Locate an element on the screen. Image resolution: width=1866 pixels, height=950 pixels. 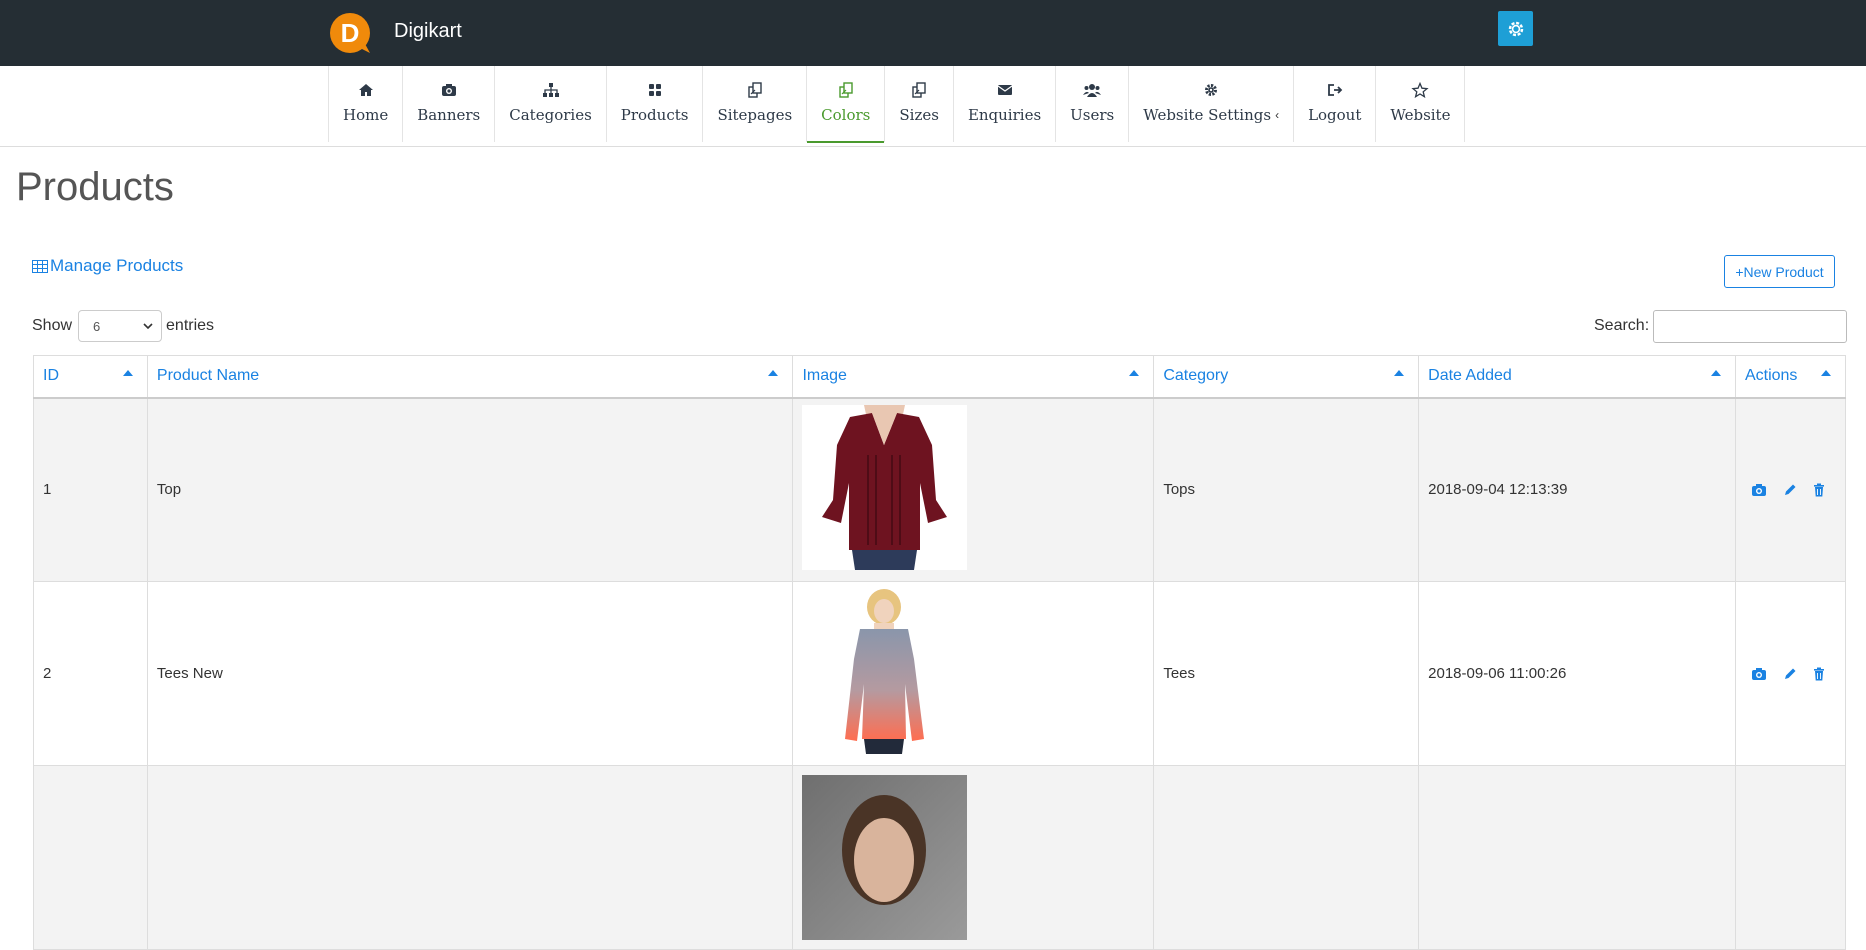
cell-date-added: 2018-09-04 12:13:39 is located at coordinates (1577, 489).